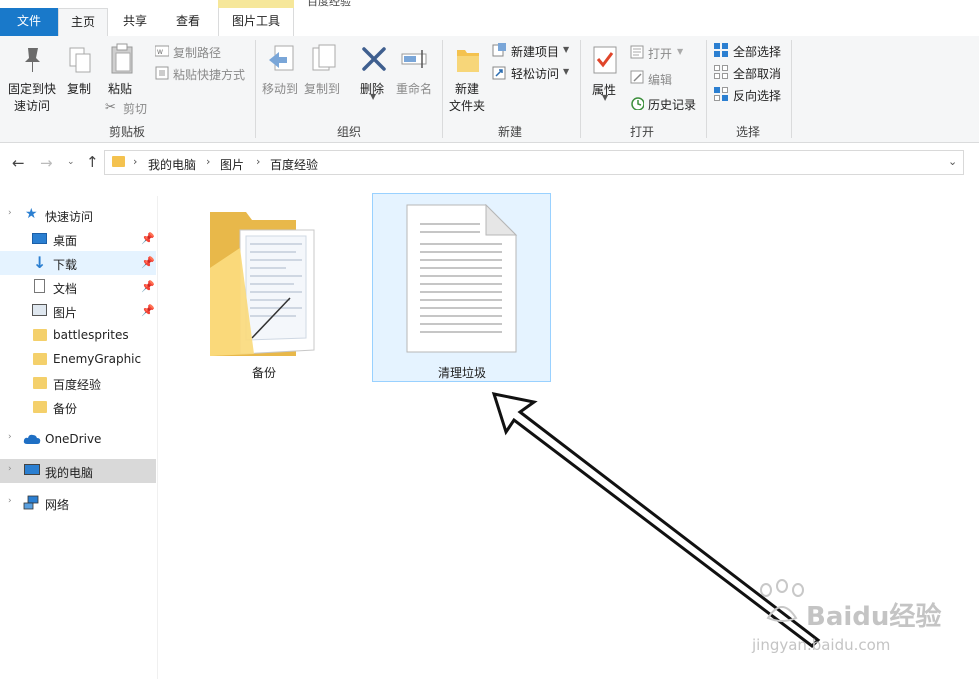 This screenshot has width=979, height=679. What do you see at coordinates (172, 164) in the screenshot?
I see `breadcrumb-this-pc: 我的电脑` at bounding box center [172, 164].